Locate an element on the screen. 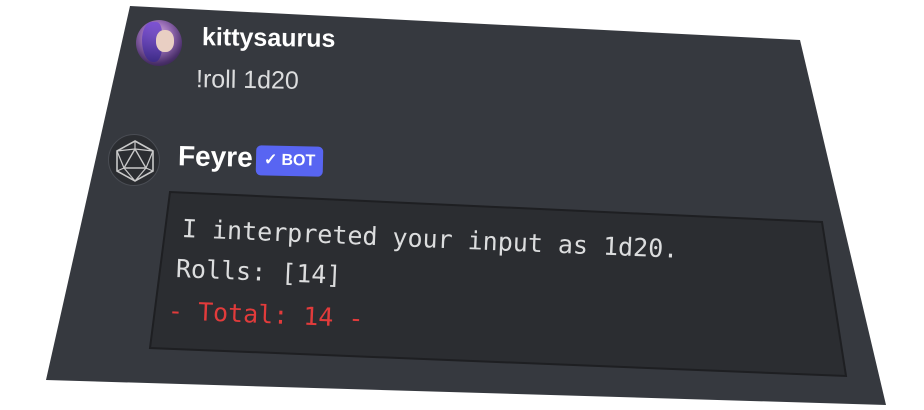  user-username: kittysaurus is located at coordinates (269, 38).